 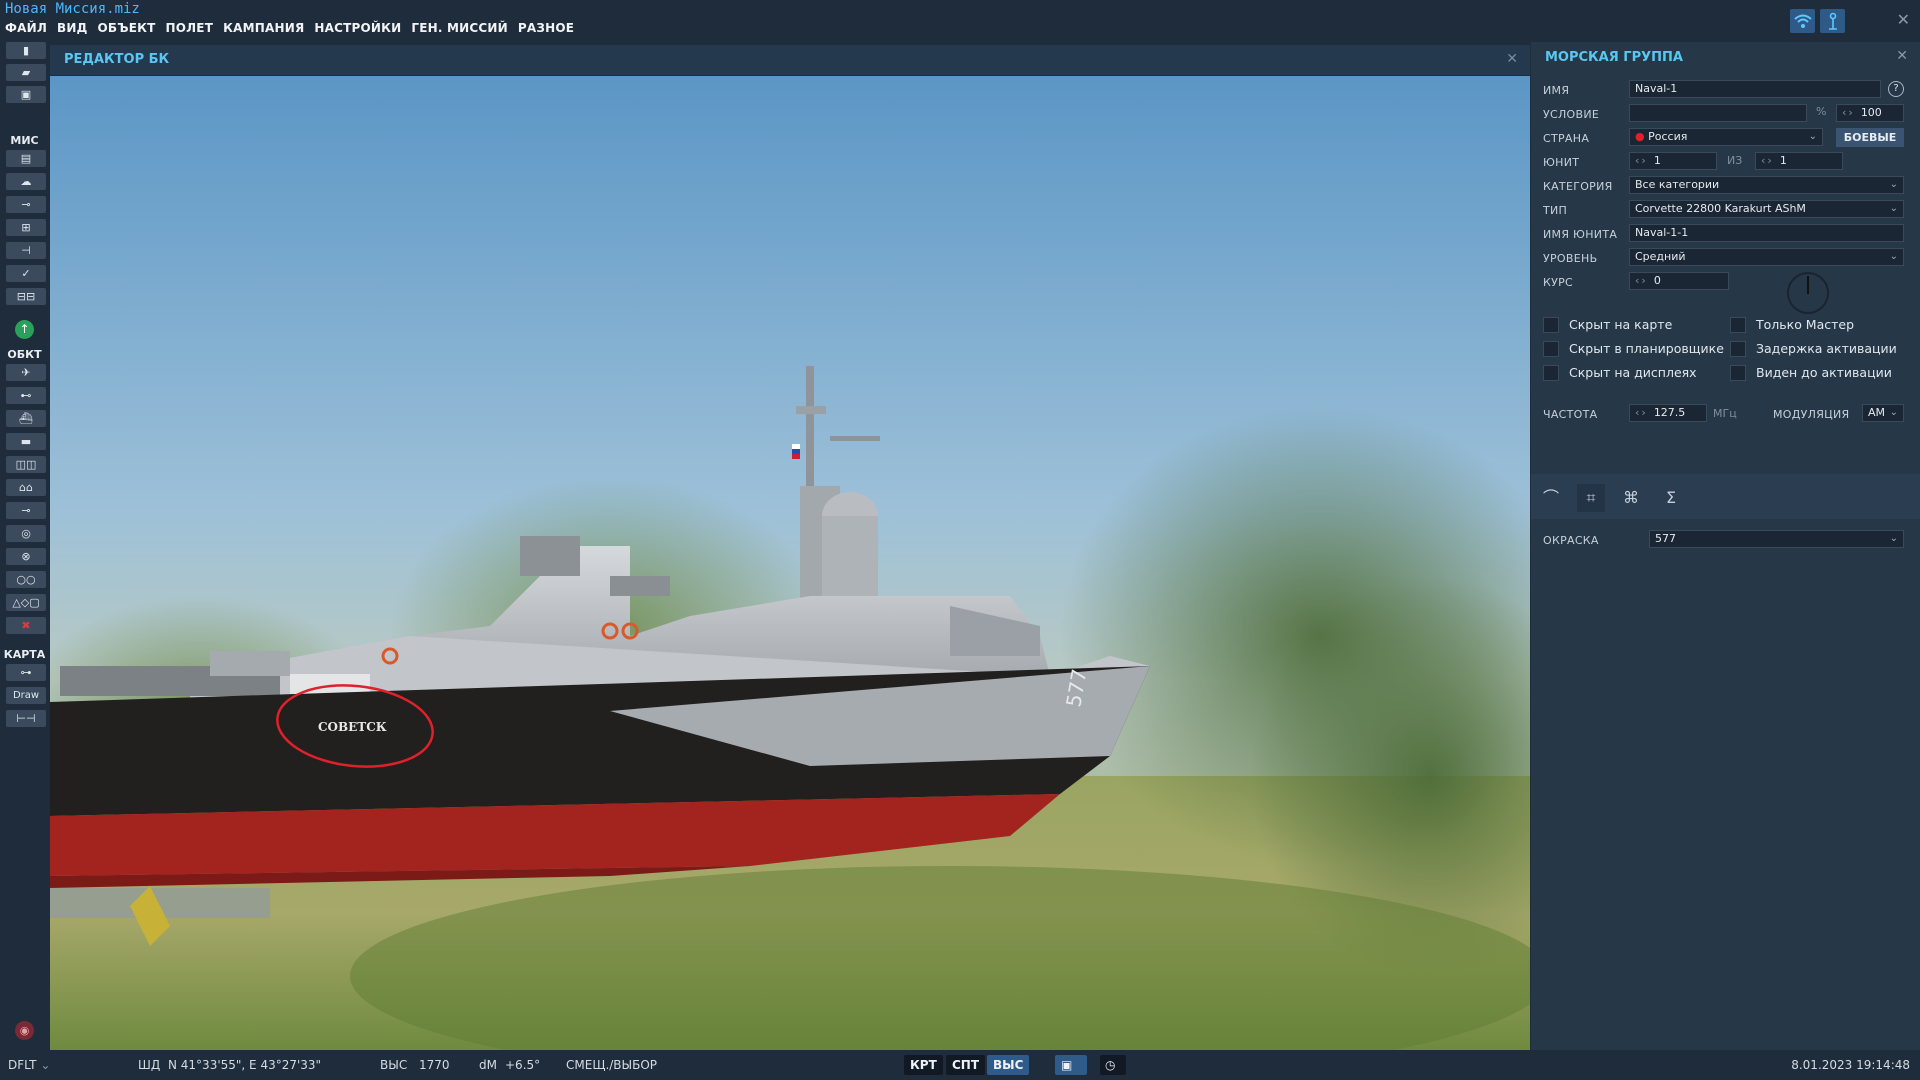 What do you see at coordinates (26, 158) in the screenshot?
I see `clipboard-icon: ▤` at bounding box center [26, 158].